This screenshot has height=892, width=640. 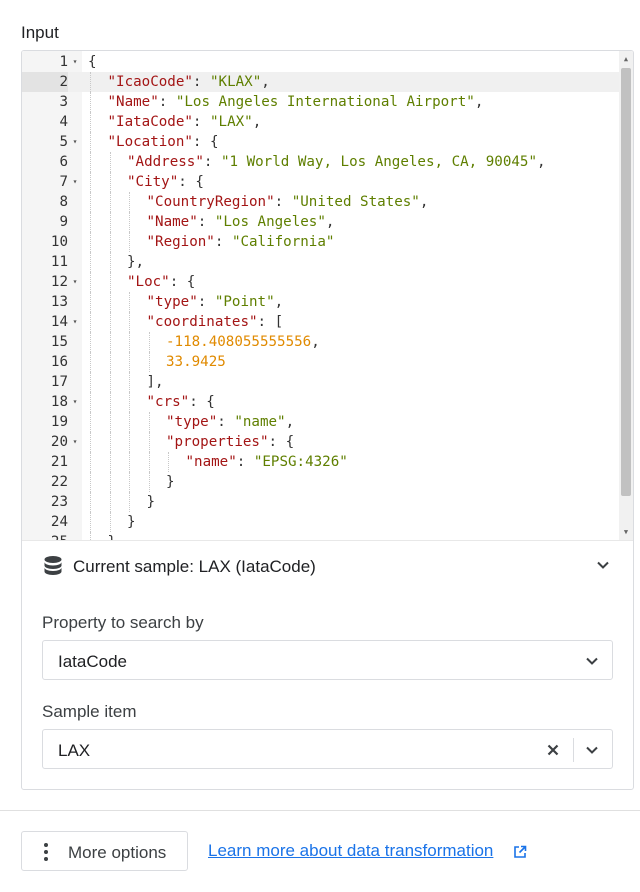 What do you see at coordinates (350, 851) in the screenshot?
I see `learn-more-link: Learn more about data transformation` at bounding box center [350, 851].